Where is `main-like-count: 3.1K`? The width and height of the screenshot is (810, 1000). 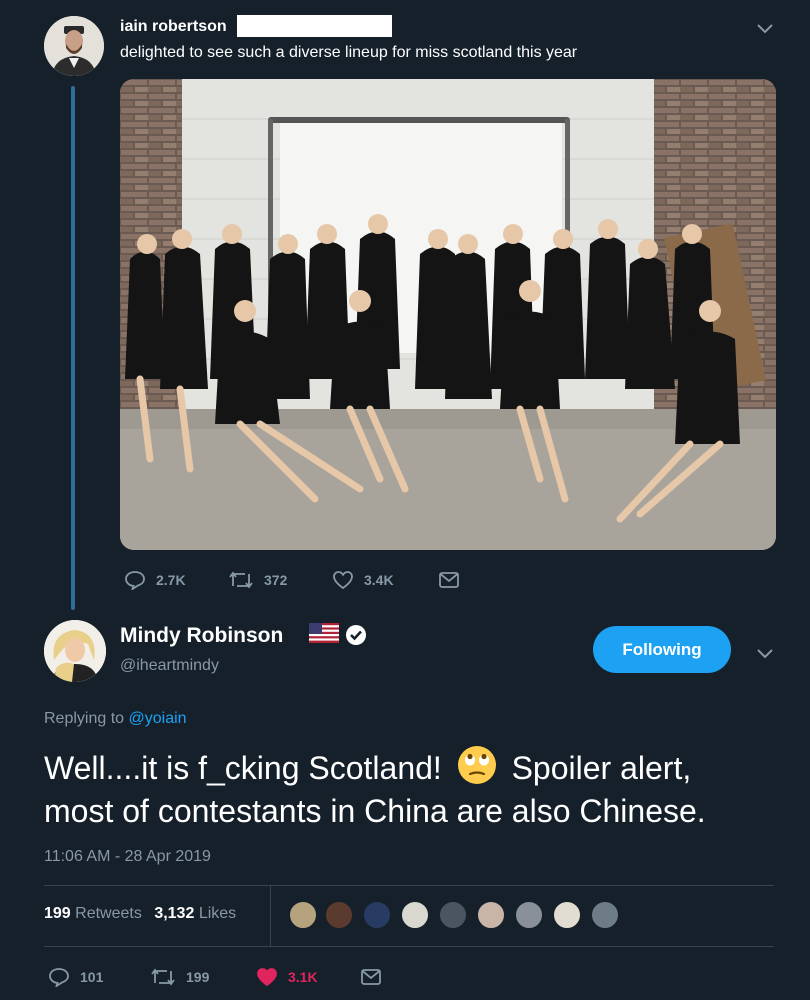
main-like-count: 3.1K is located at coordinates (303, 977).